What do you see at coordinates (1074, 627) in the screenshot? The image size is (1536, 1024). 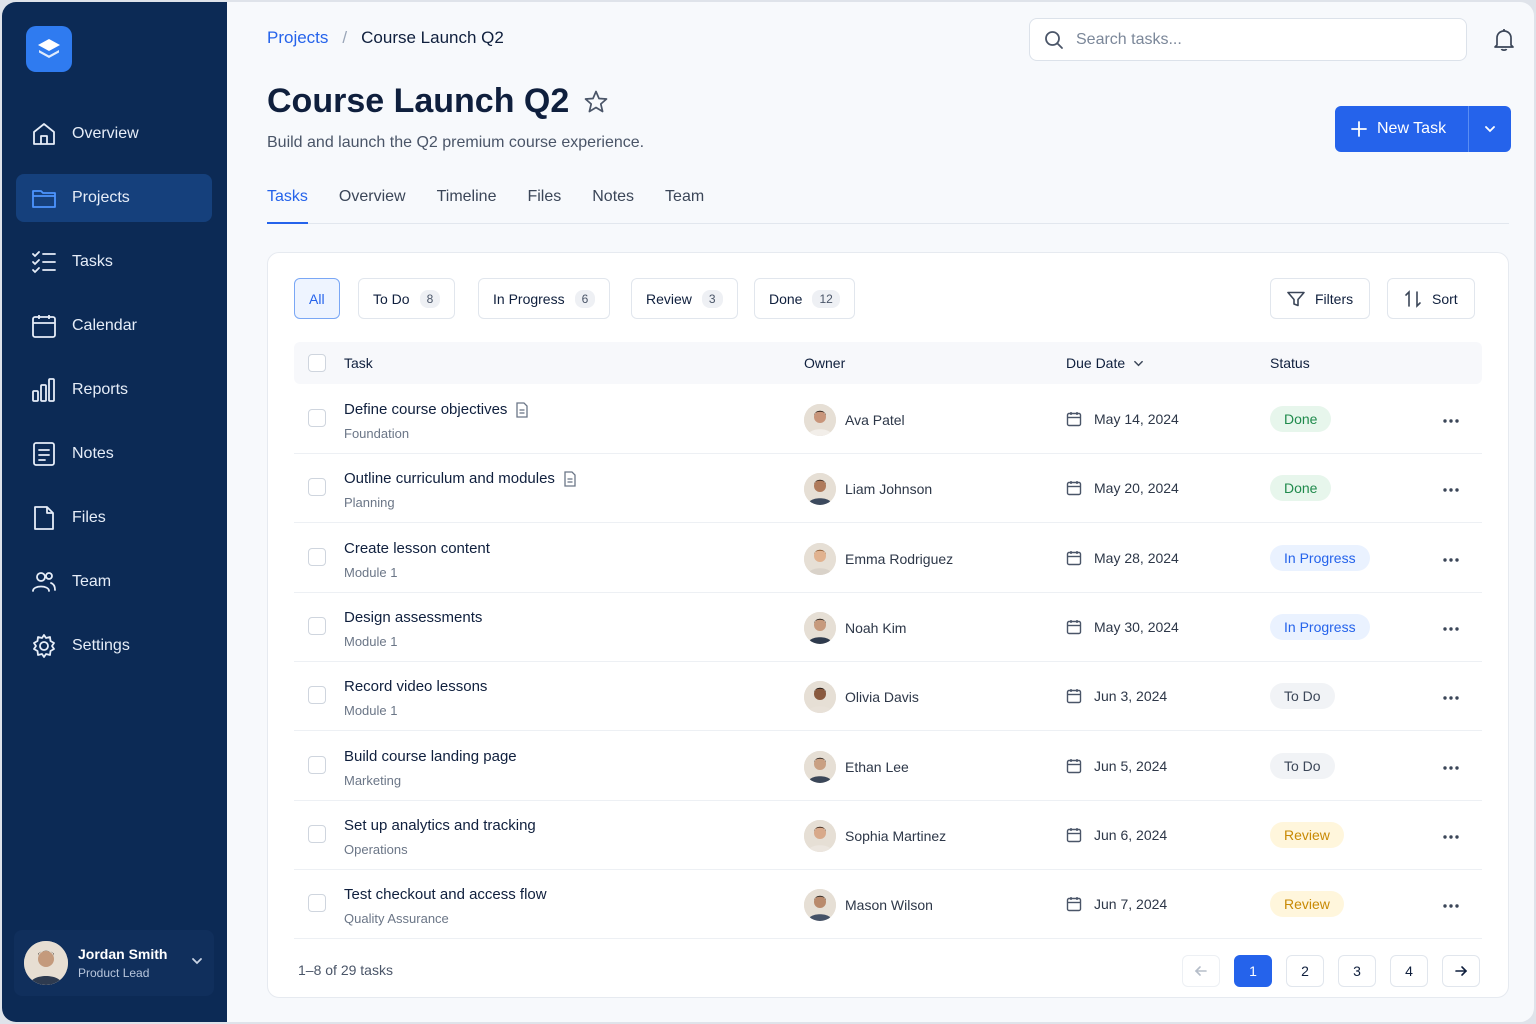 I see `calendar-icon` at bounding box center [1074, 627].